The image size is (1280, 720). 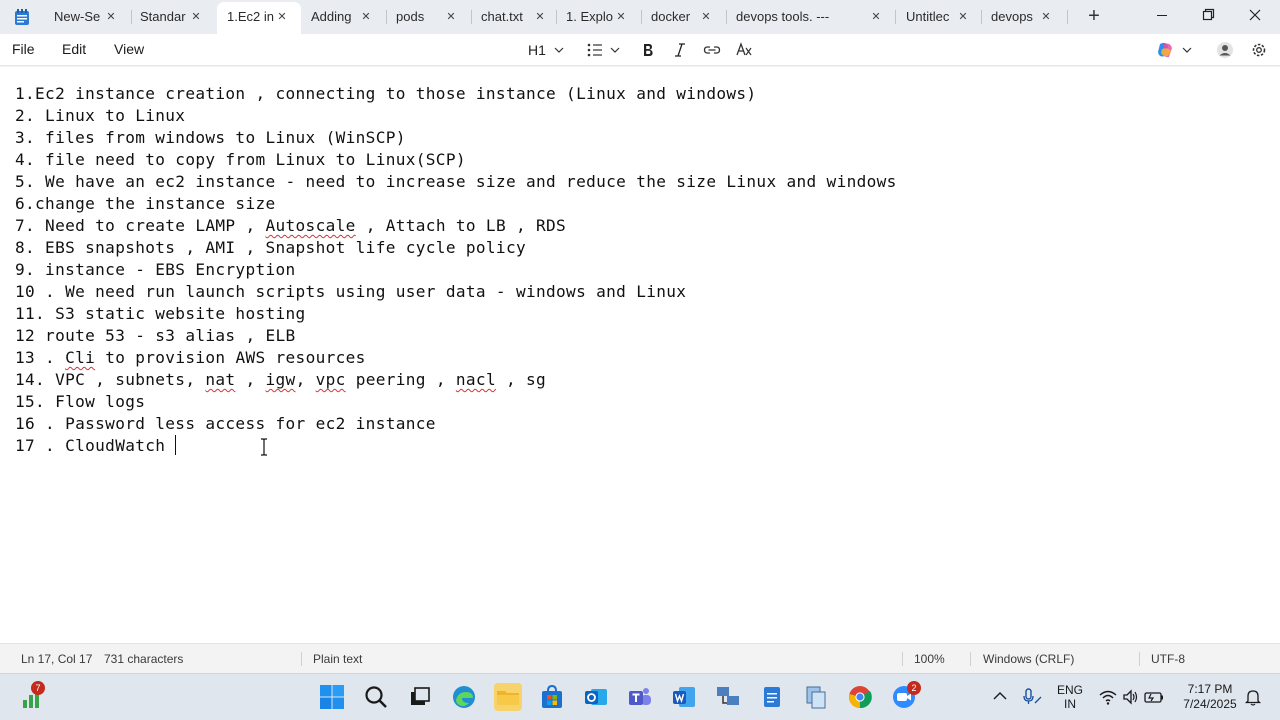 What do you see at coordinates (1070, 697) in the screenshot?
I see `language-indicator: ENG IN` at bounding box center [1070, 697].